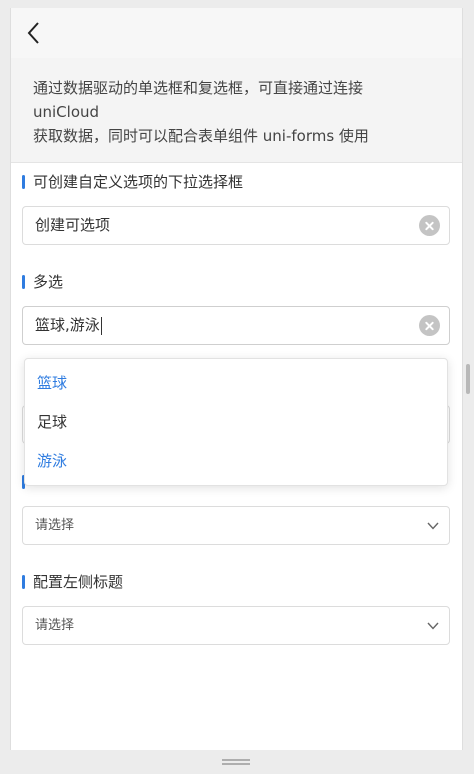  Describe the element at coordinates (34, 33) in the screenshot. I see `back-icon` at that location.